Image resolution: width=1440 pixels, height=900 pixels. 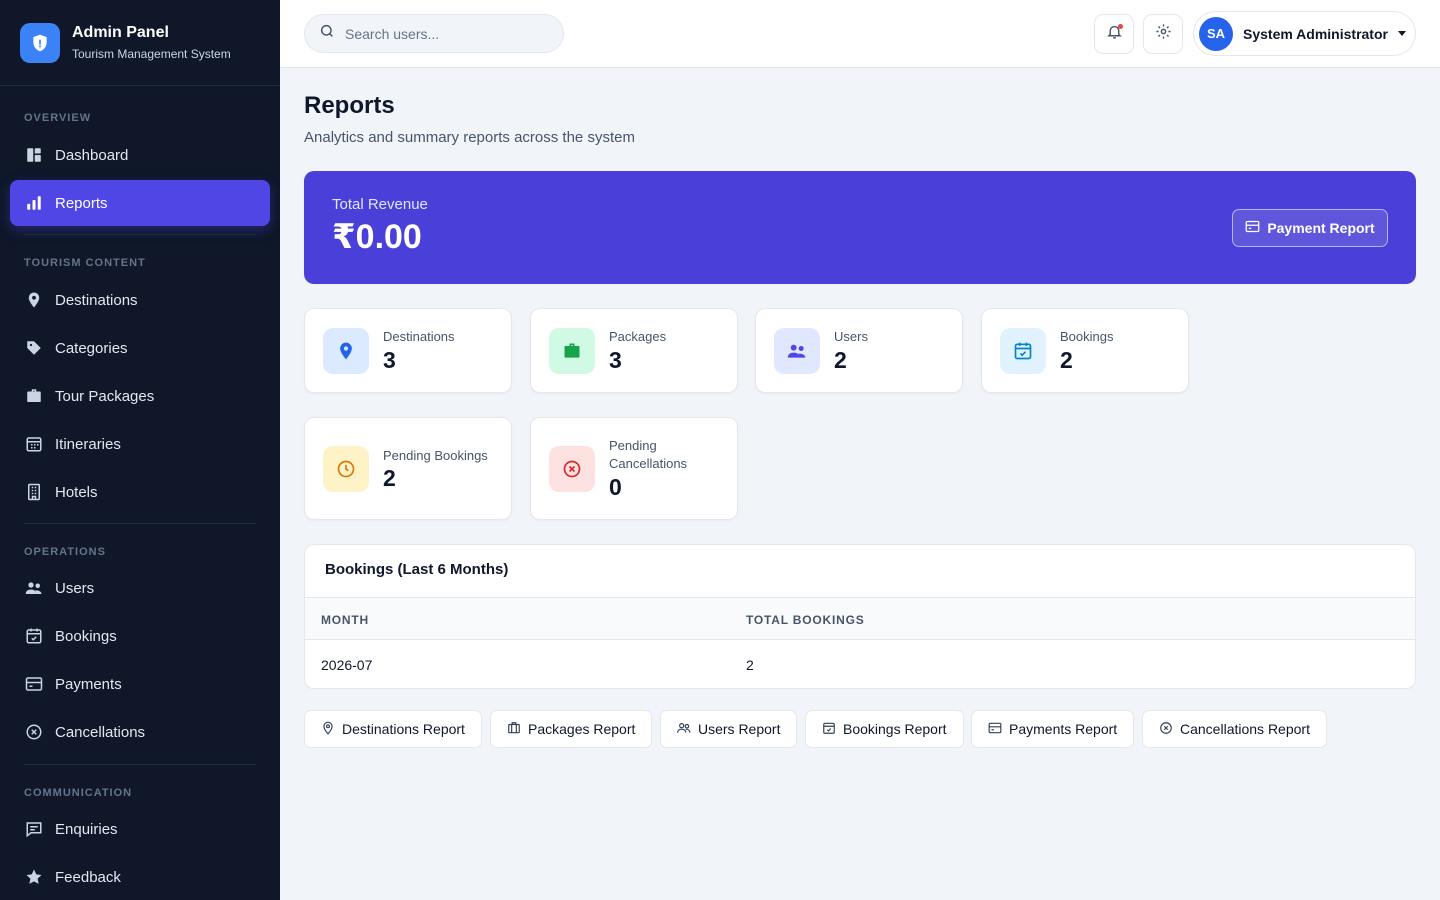 I want to click on sidebar-item-label: Categories, so click(x=91, y=348).